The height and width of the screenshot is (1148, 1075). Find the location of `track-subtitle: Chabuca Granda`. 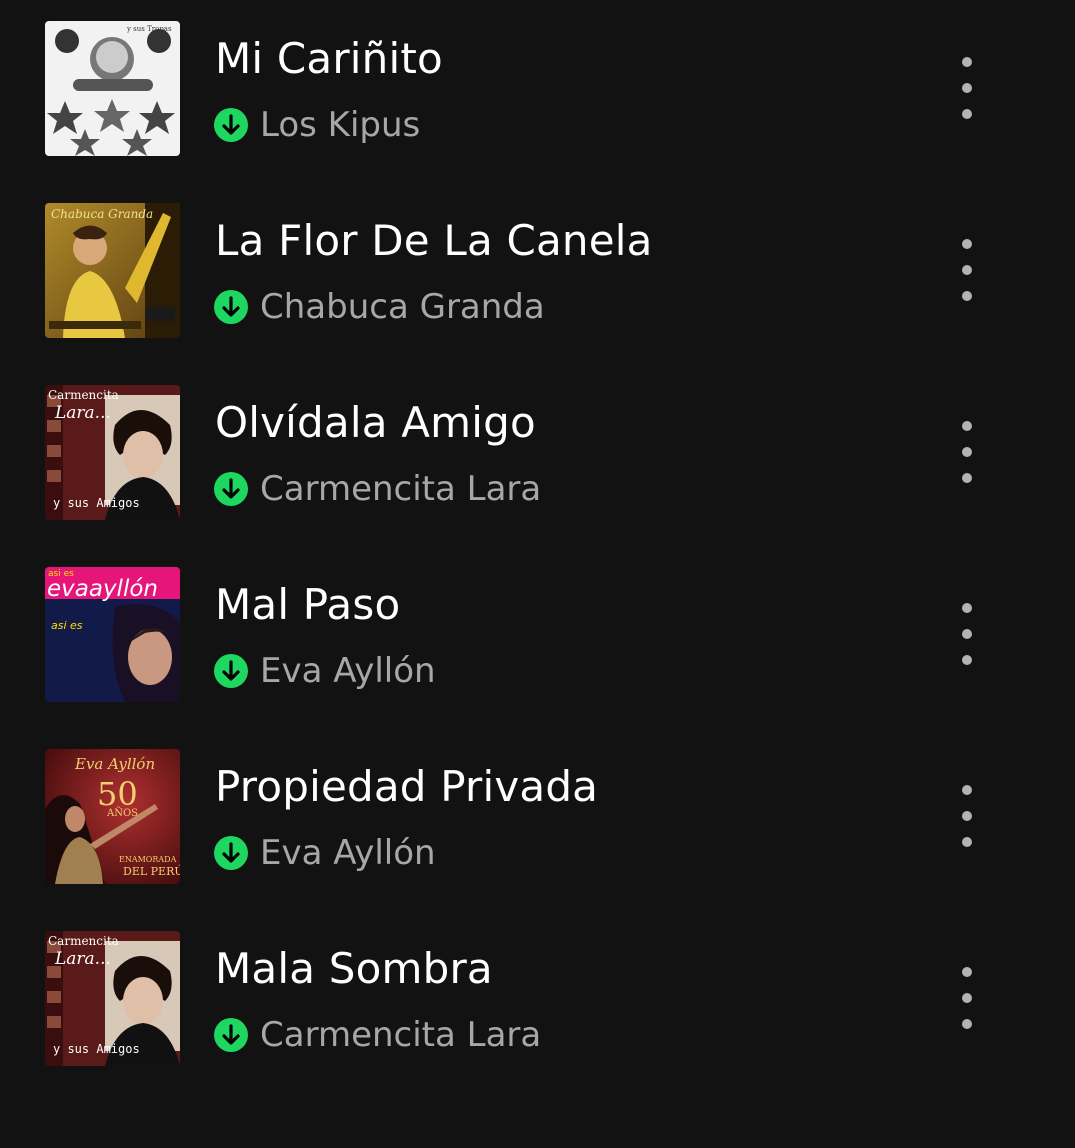

track-subtitle: Chabuca Granda is located at coordinates (379, 307).